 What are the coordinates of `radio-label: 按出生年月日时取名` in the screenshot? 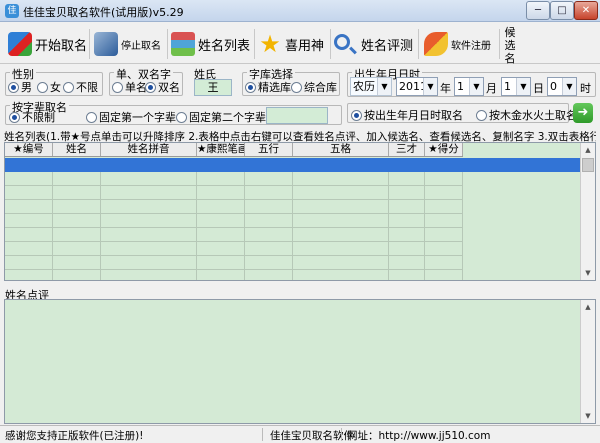 It's located at (413, 115).